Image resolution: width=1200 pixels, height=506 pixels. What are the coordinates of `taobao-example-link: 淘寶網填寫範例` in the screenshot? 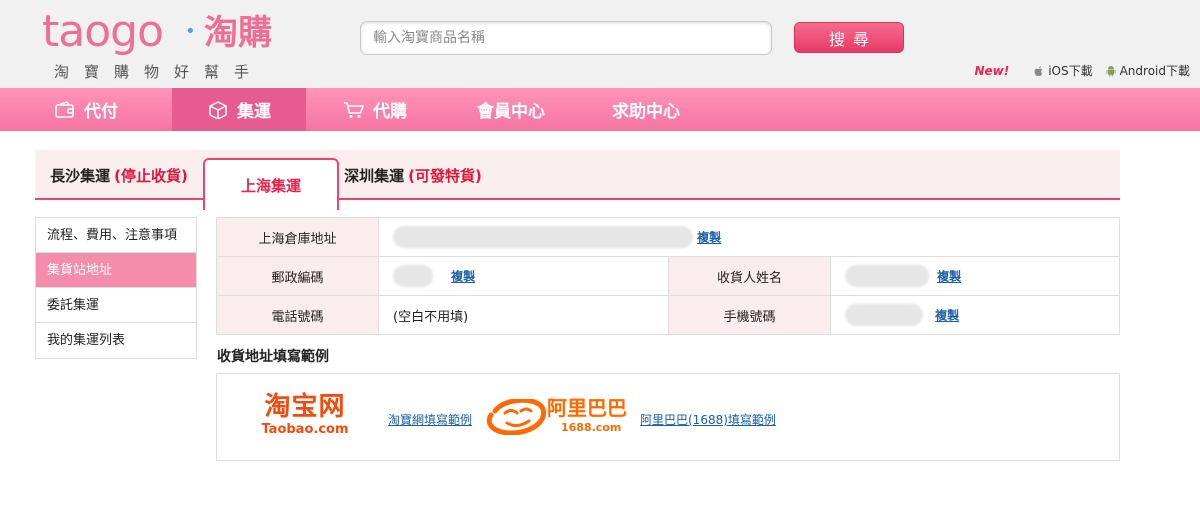 It's located at (430, 419).